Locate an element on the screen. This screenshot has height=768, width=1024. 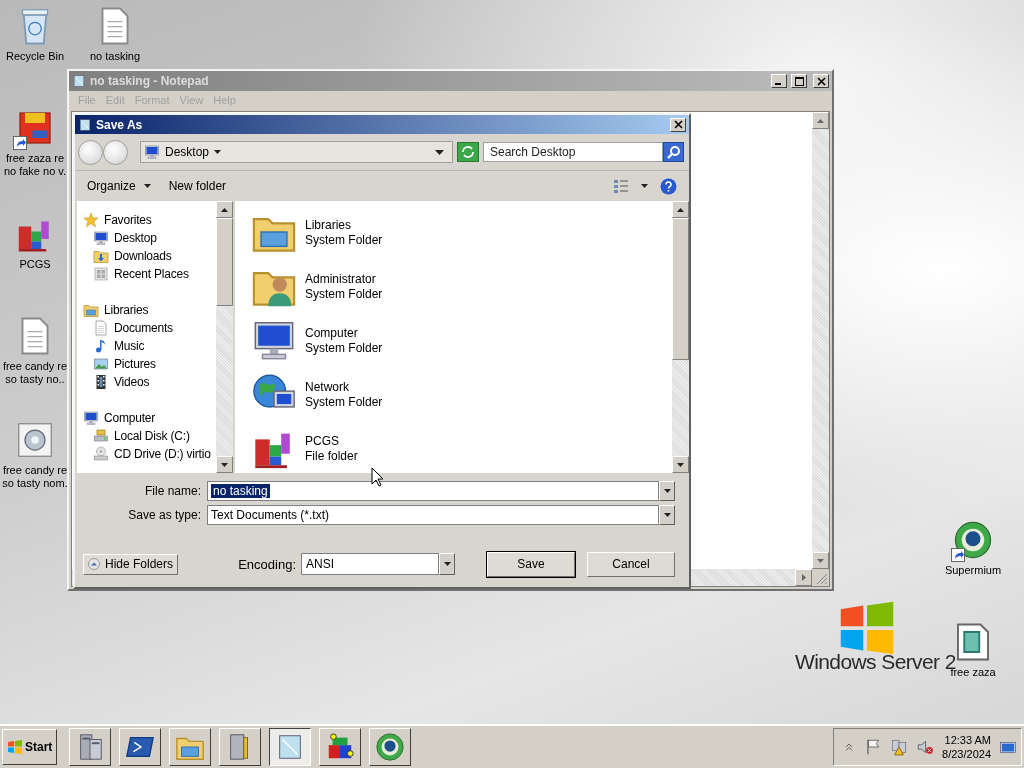
item-name: PCGS is located at coordinates (322, 440).